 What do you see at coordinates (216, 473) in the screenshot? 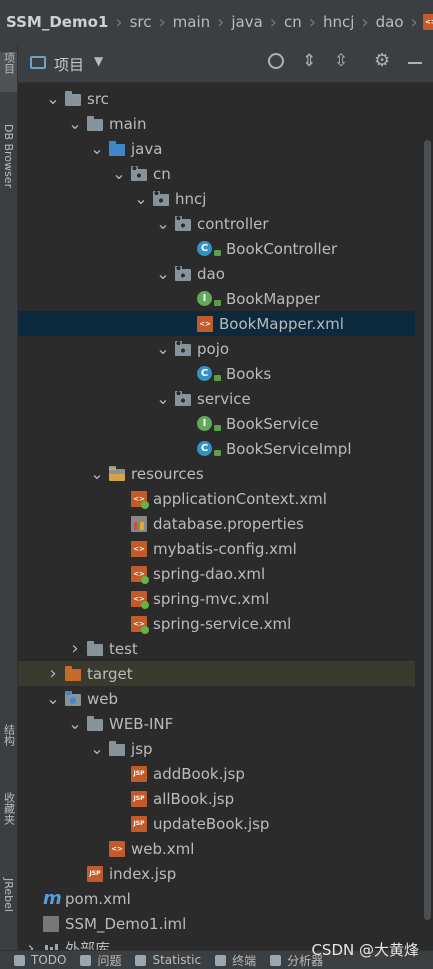
I see `tree-node: ⌄ resources` at bounding box center [216, 473].